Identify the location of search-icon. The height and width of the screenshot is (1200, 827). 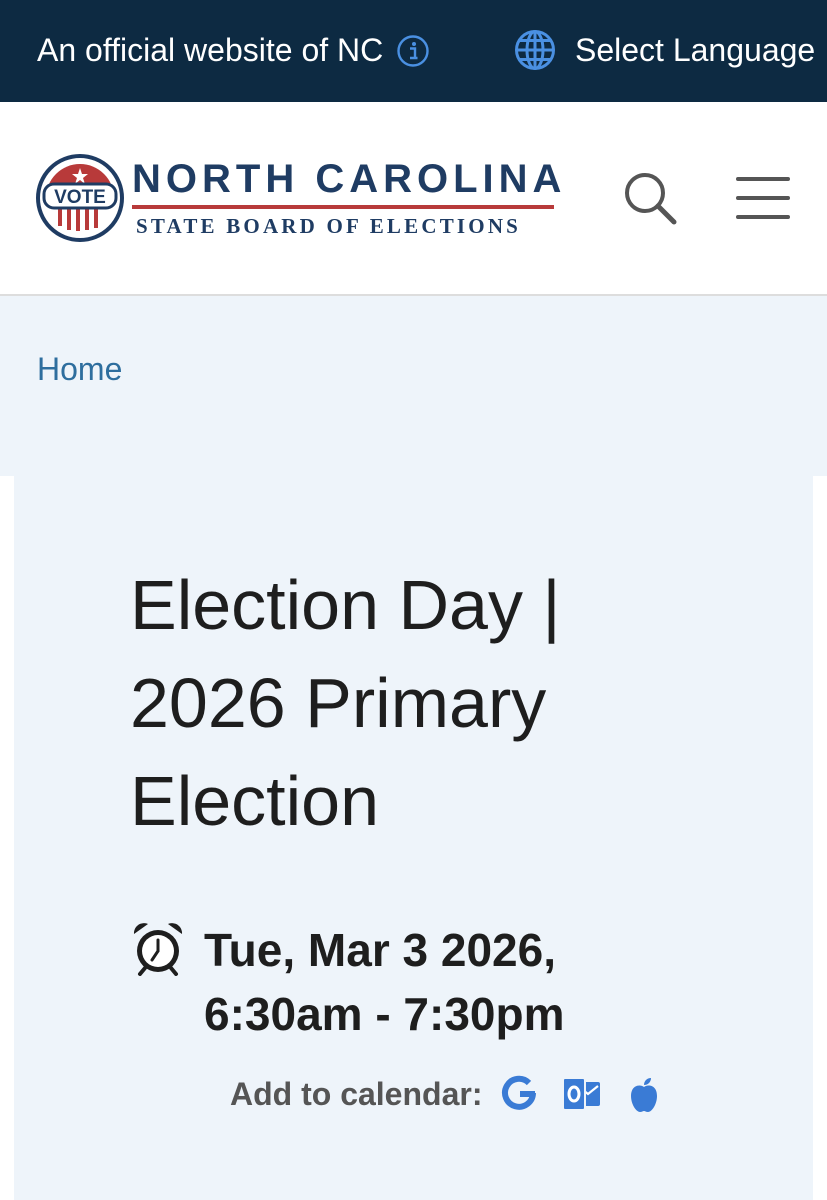
(651, 199).